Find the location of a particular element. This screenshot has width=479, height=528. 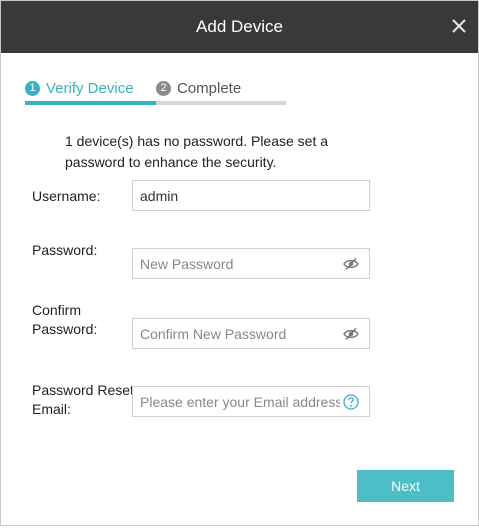

step-indicator: 1 Verify Device 2 Complete is located at coordinates (155, 92).